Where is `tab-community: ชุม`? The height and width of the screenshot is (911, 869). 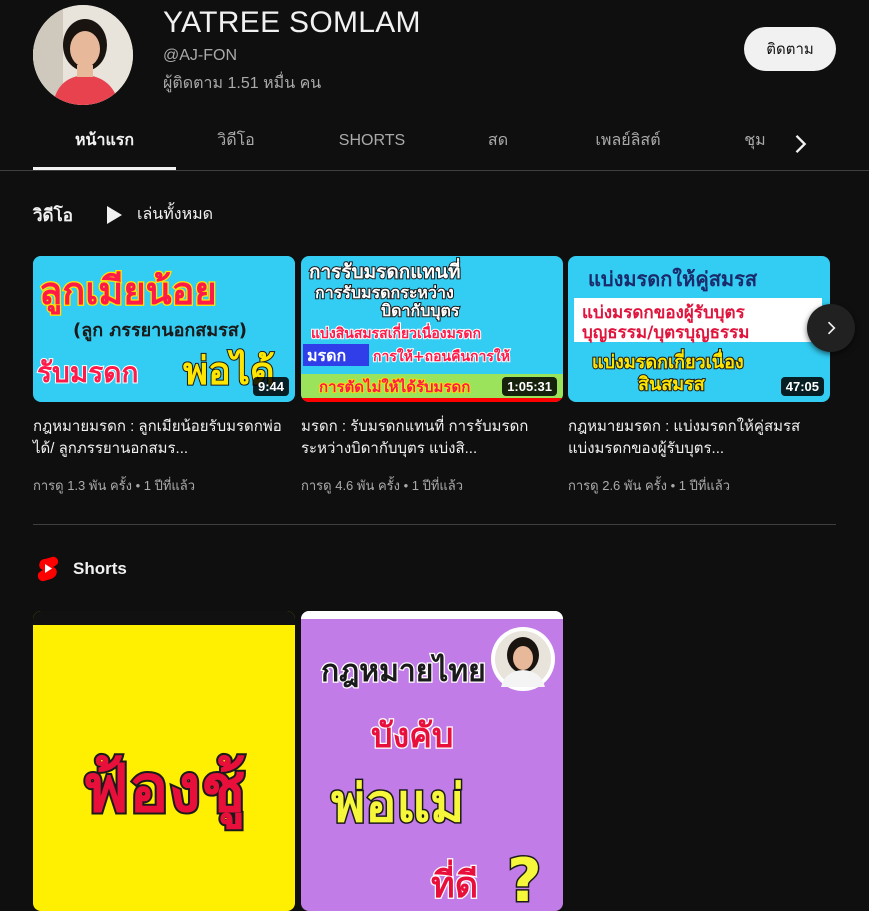
tab-community: ชุม is located at coordinates (755, 144).